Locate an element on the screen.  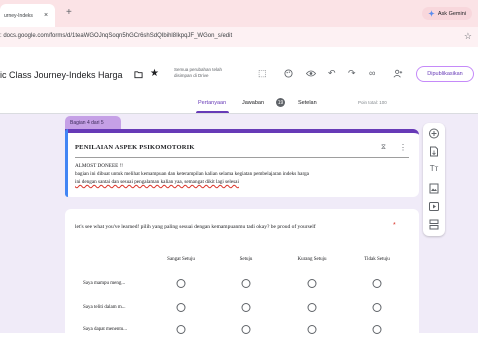
palette-icon is located at coordinates (288, 73).